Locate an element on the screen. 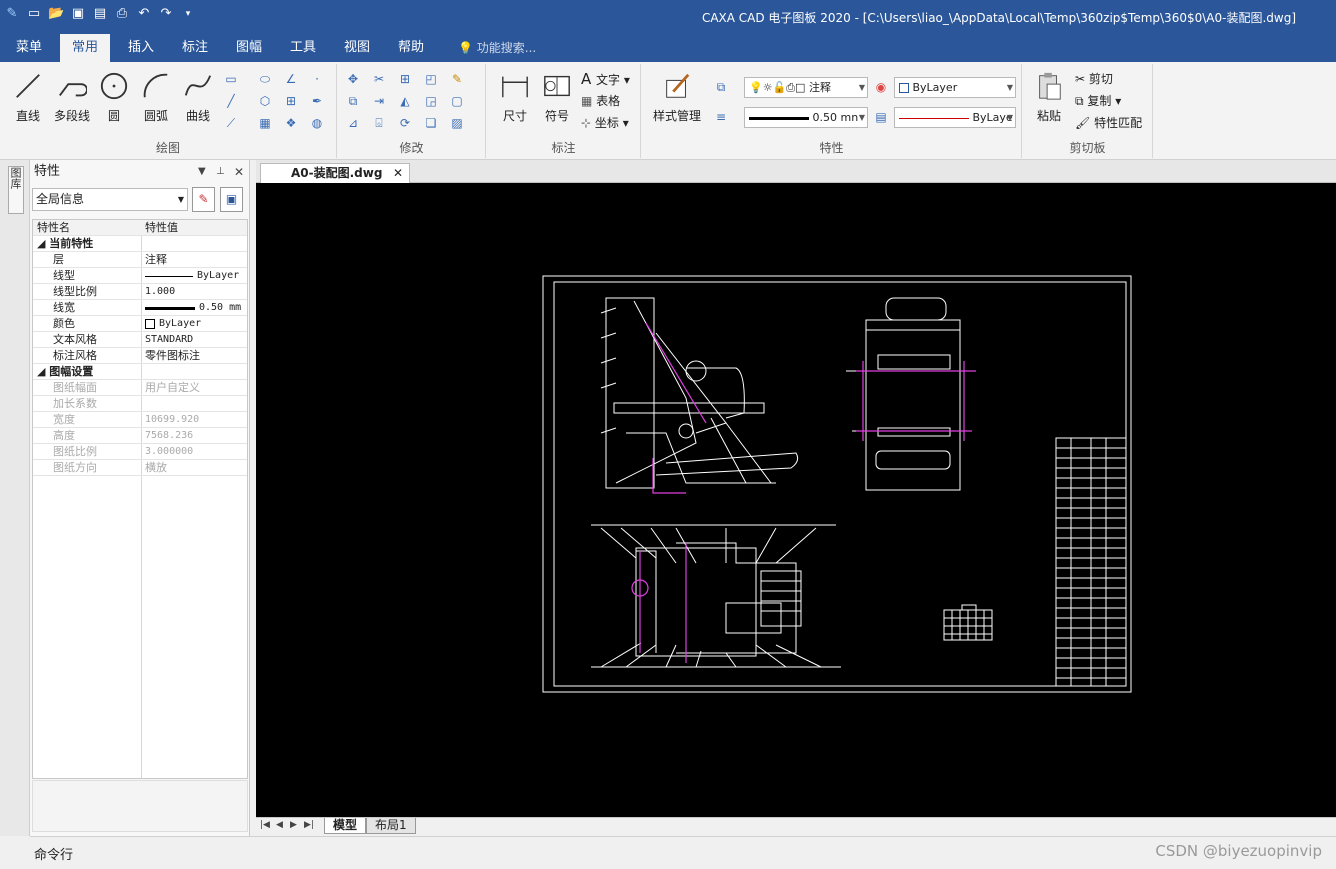 The height and width of the screenshot is (869, 1336). row-text-style: 文本风格 STANDARD is located at coordinates (140, 340).